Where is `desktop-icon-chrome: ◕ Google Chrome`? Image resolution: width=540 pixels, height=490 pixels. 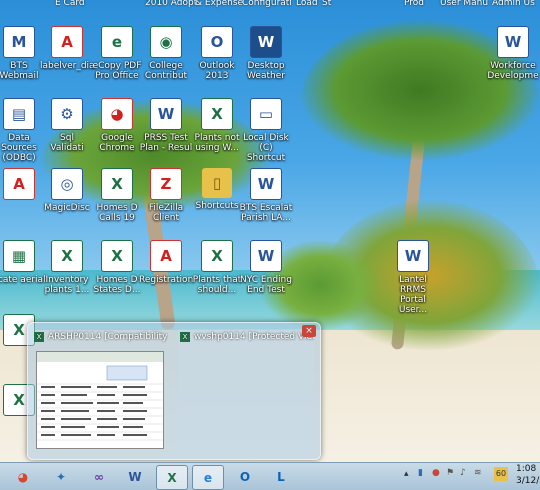 desktop-icon-chrome: ◕ Google Chrome is located at coordinates (117, 125).